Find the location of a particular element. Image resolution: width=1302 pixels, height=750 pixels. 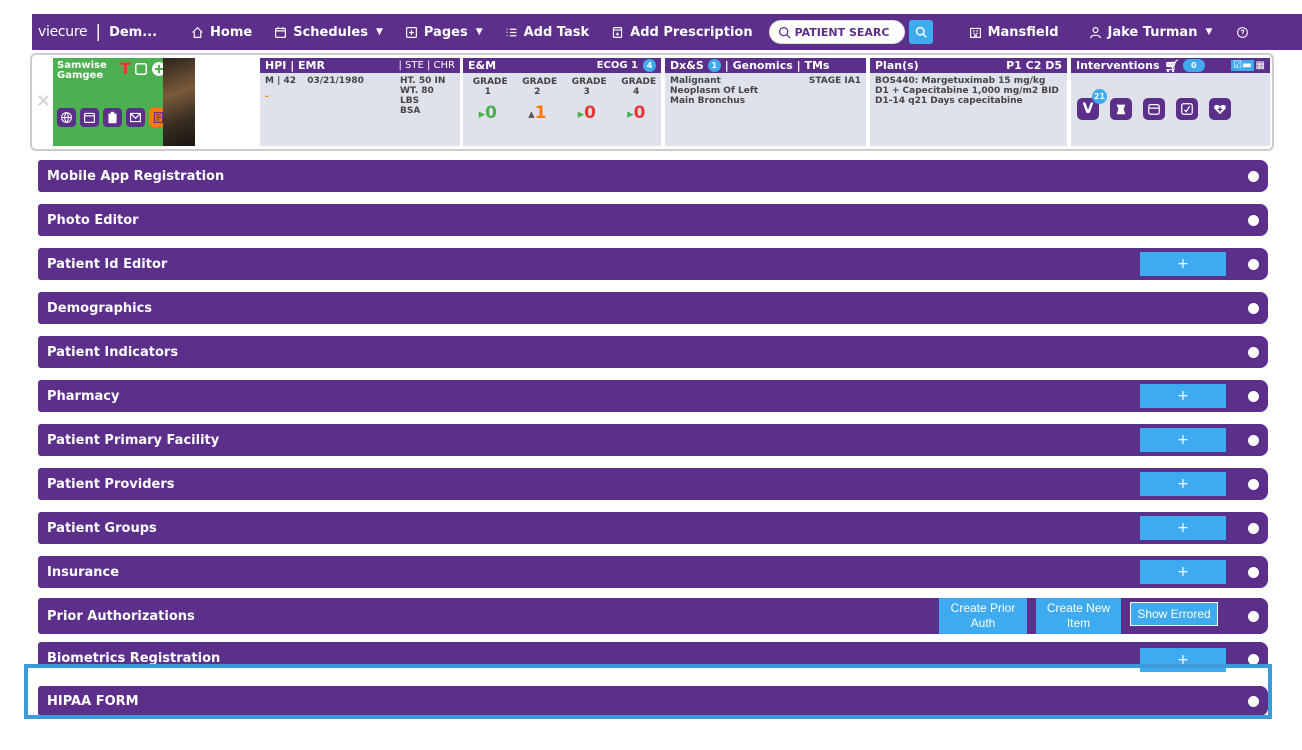

section-mobile-app-registration: Mobile App Registration is located at coordinates (653, 176).